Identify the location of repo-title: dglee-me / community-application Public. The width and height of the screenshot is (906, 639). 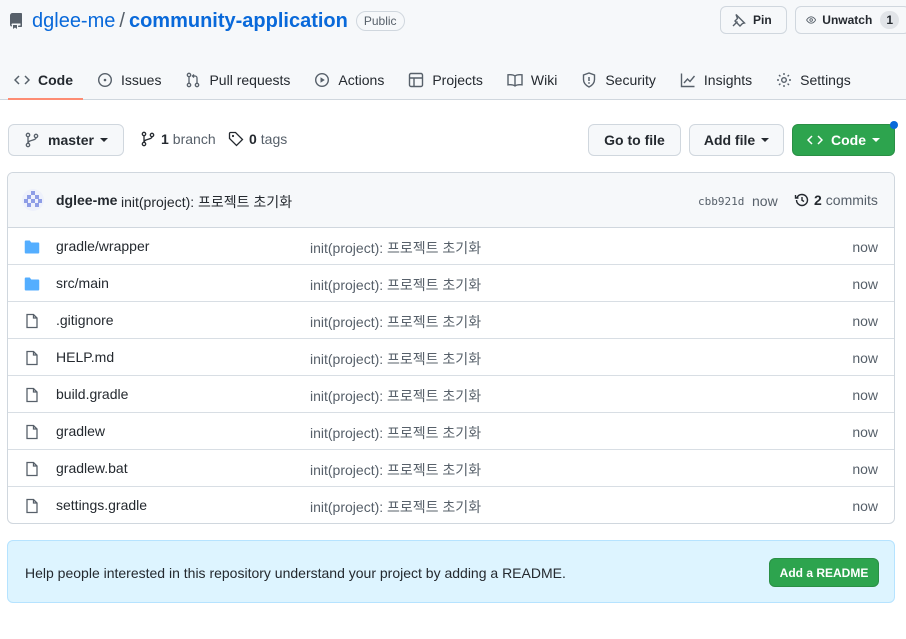
(206, 21).